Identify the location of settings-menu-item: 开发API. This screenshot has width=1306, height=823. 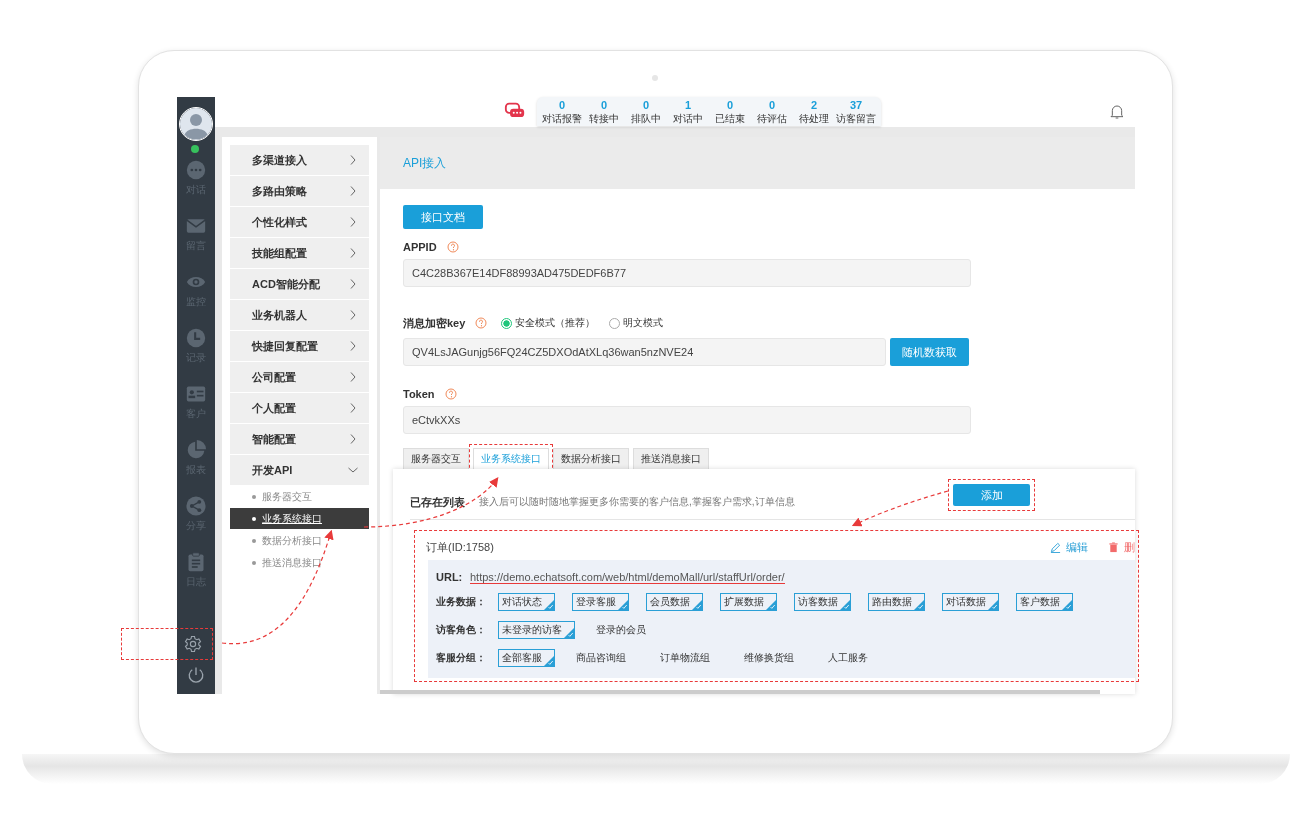
(299, 470).